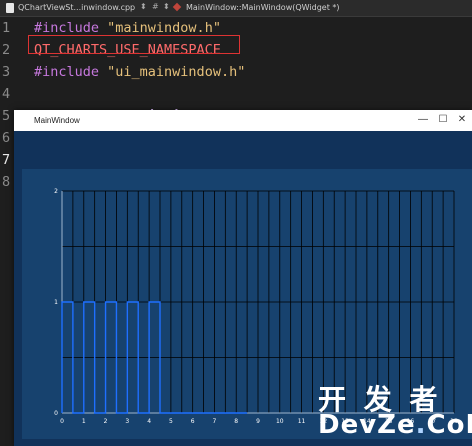 This screenshot has height=446, width=472. I want to click on x-tick-label: 10, so click(280, 421).